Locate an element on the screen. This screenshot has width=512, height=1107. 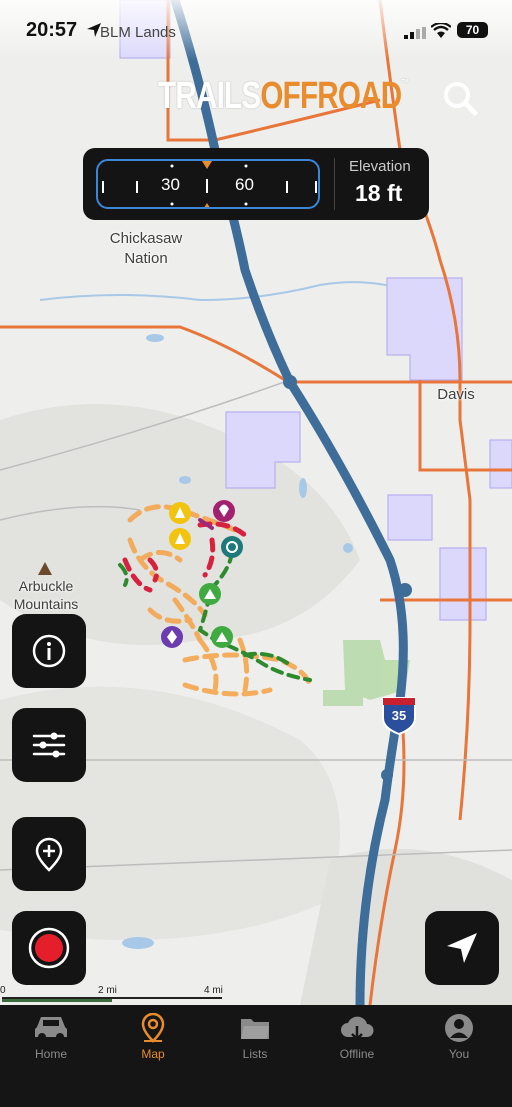
tab-offline-label: Offline is located at coordinates (357, 1054).